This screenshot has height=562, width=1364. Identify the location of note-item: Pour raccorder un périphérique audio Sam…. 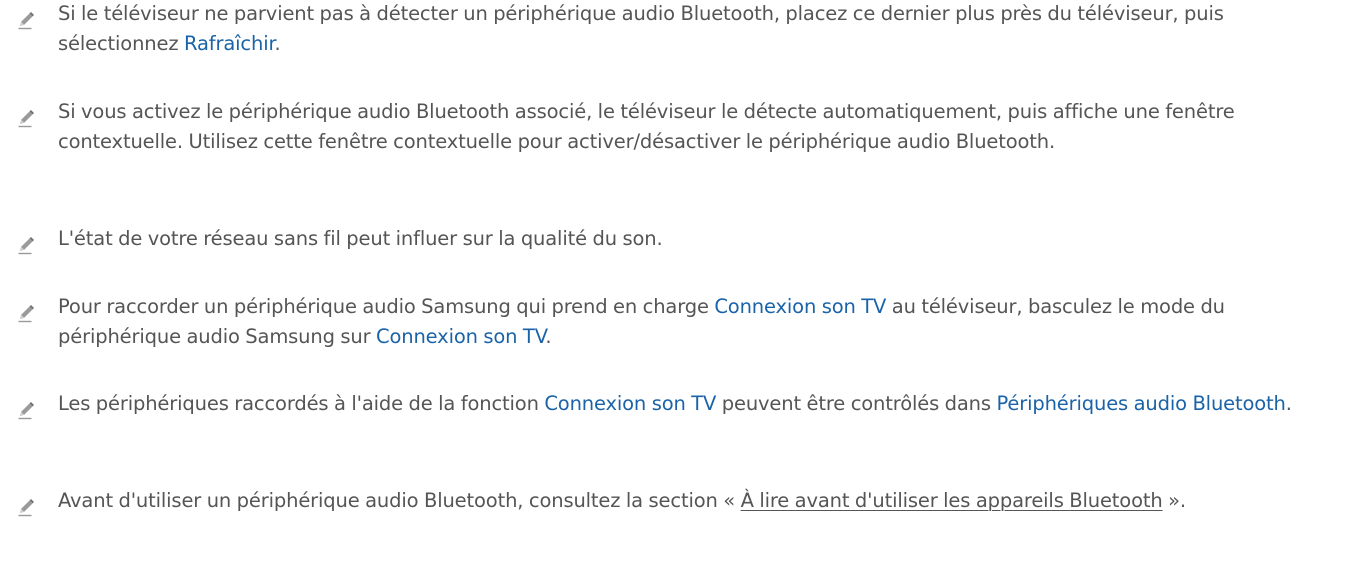
(695, 322).